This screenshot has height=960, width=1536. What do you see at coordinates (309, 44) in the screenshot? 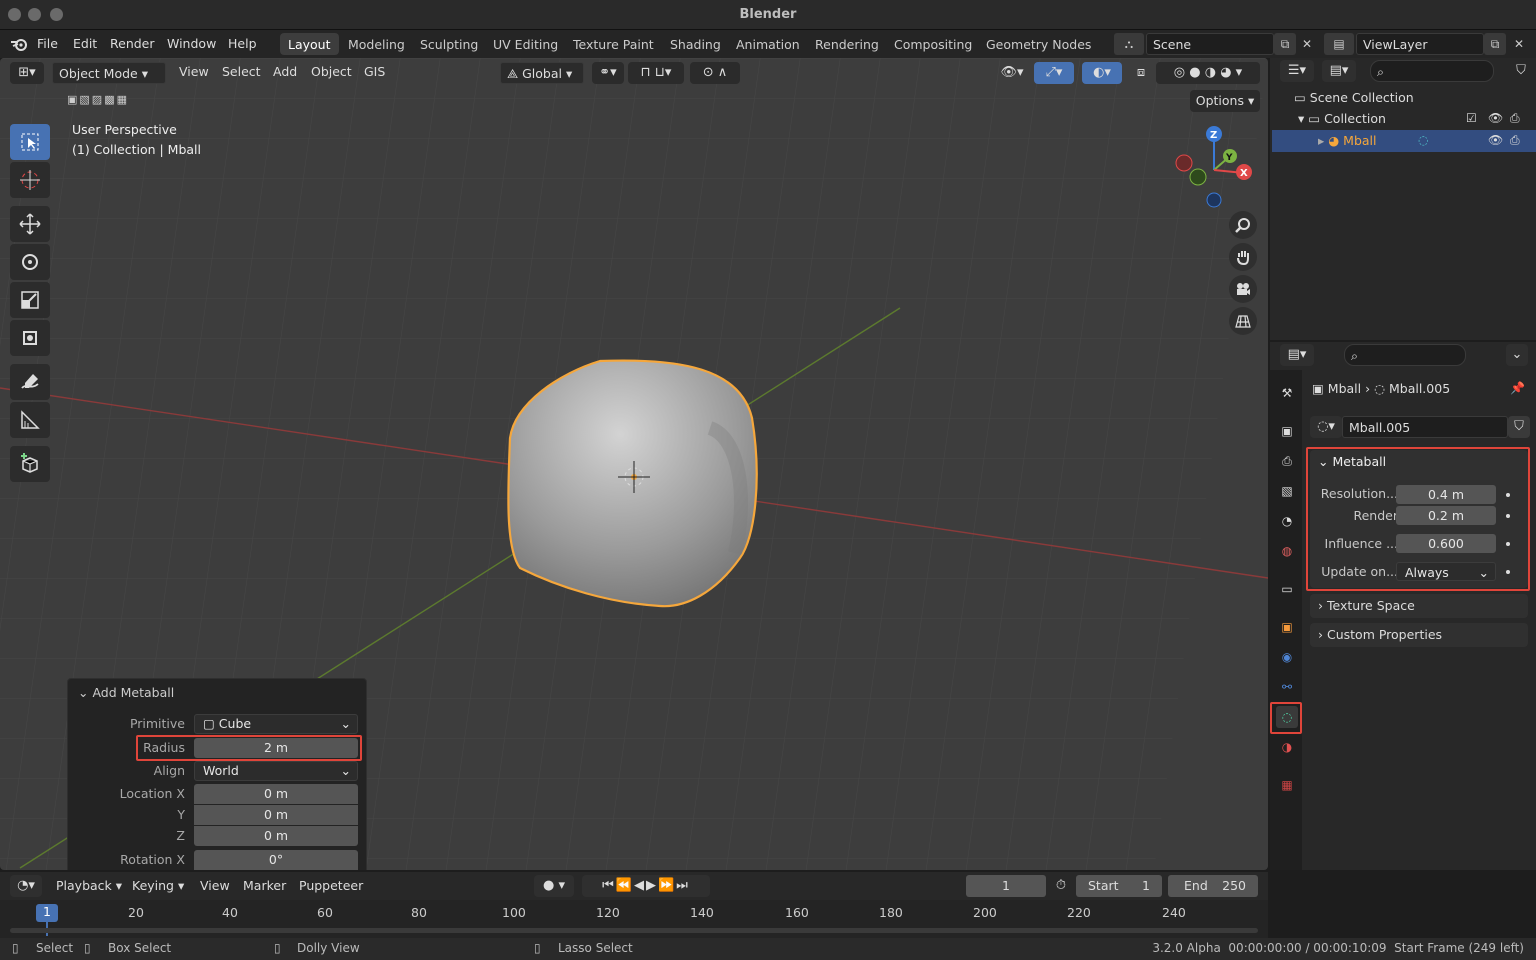
I see `tab-layout: Layout` at bounding box center [309, 44].